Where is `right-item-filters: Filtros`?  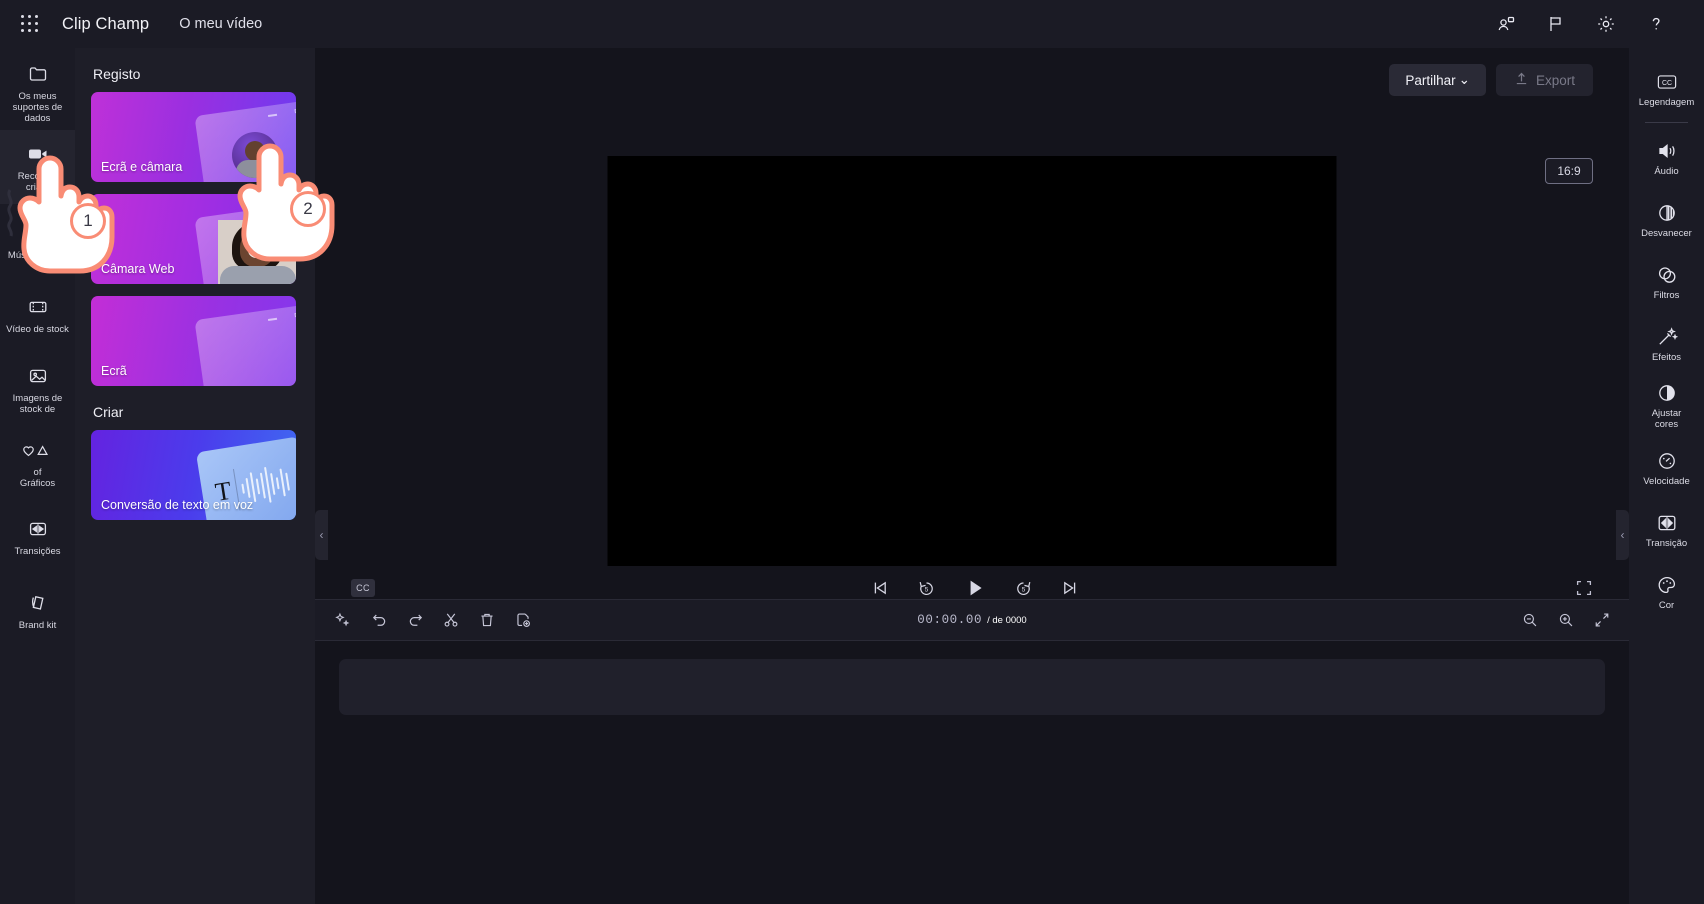 right-item-filters: Filtros is located at coordinates (1666, 282).